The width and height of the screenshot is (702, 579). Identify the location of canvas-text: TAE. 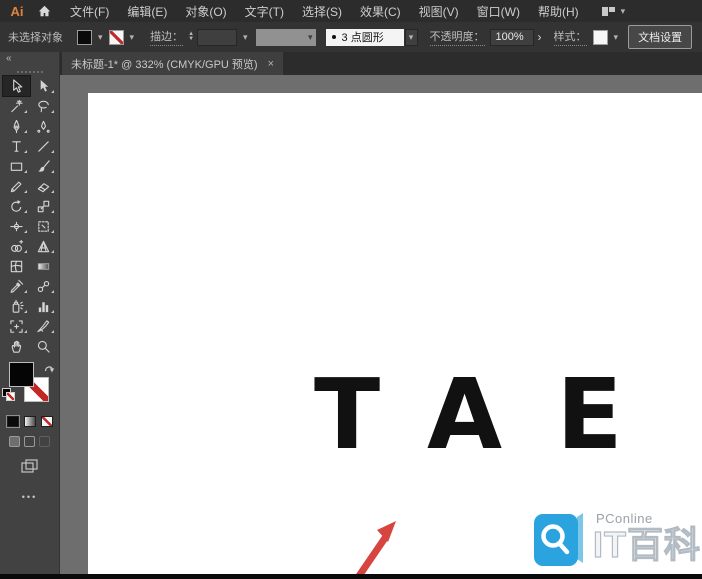
(495, 414).